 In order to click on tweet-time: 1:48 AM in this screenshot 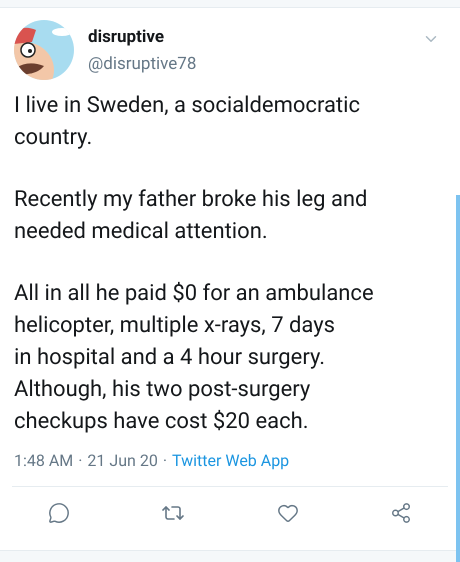, I will do `click(44, 461)`.